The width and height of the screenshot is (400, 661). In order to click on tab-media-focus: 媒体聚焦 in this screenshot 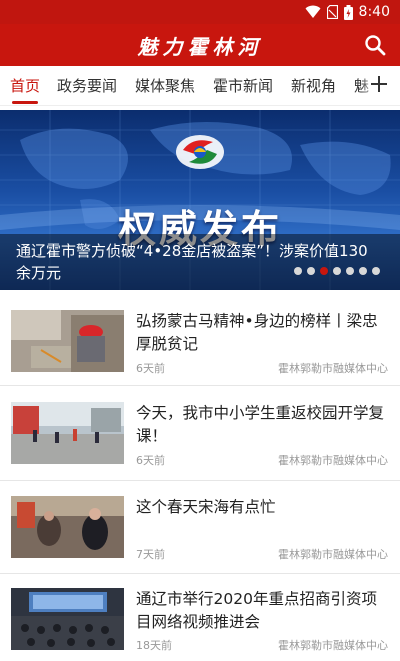, I will do `click(165, 85)`.